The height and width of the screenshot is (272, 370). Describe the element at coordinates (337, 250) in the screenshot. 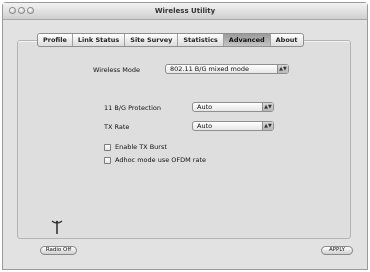

I see `apply-button: APPLY` at that location.